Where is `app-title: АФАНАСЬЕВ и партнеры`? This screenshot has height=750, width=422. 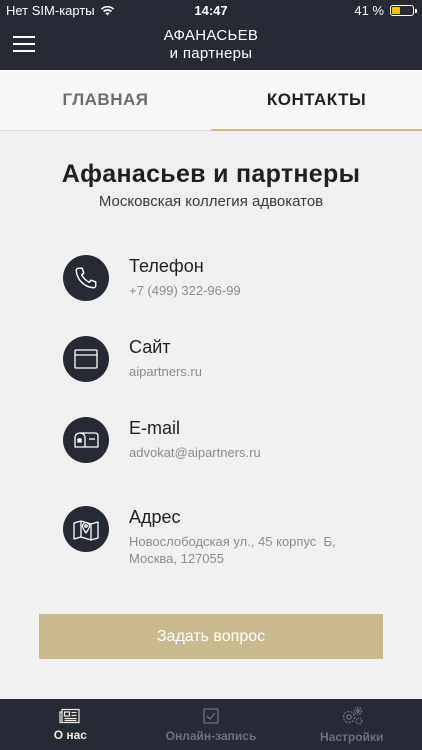 app-title: АФАНАСЬЕВ и партнеры is located at coordinates (211, 45).